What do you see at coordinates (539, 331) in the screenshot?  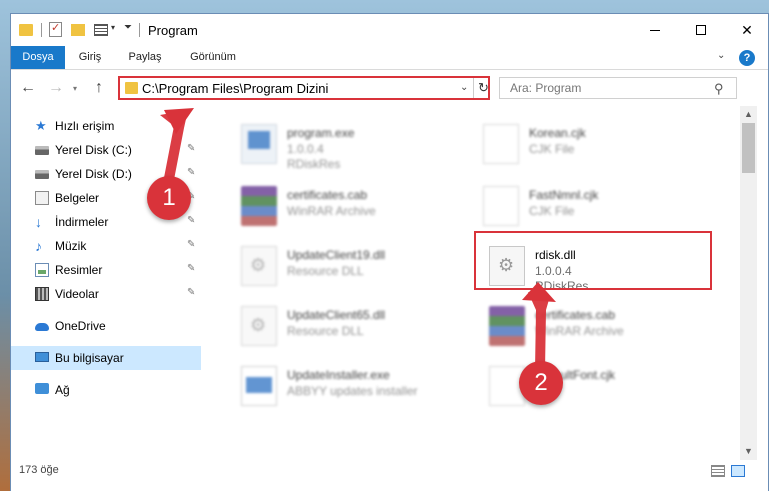 I see `arrow-to-file` at bounding box center [539, 331].